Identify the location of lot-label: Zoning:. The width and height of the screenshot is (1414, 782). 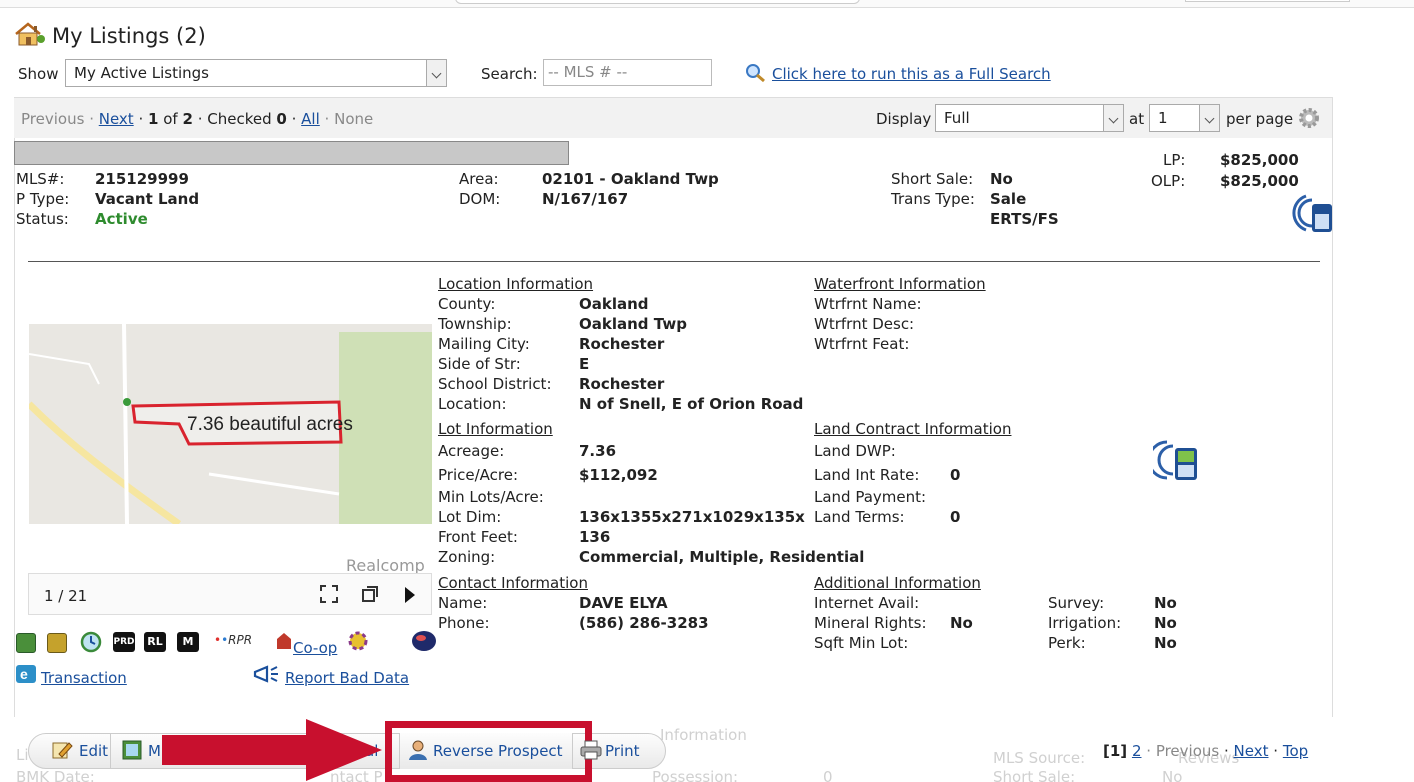
(467, 557).